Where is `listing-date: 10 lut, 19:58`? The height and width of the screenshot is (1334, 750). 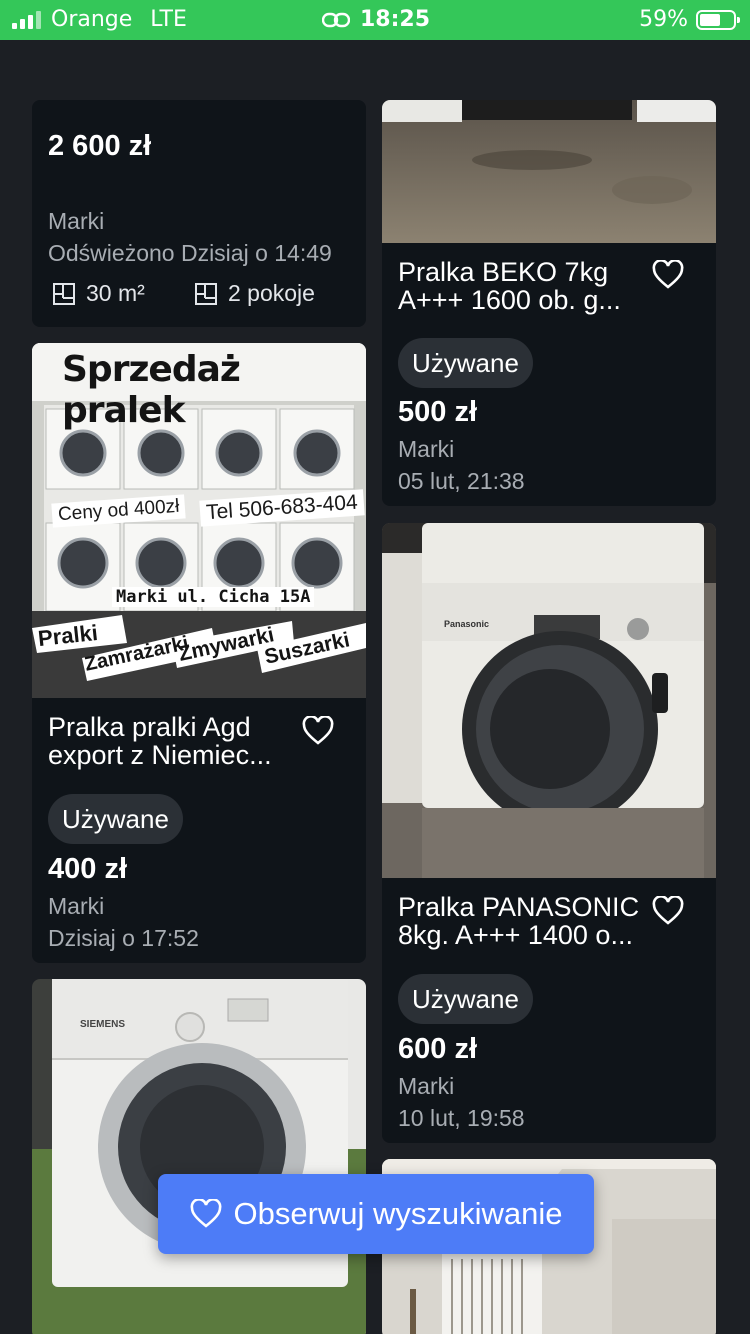
listing-date: 10 lut, 19:58 is located at coordinates (461, 1118).